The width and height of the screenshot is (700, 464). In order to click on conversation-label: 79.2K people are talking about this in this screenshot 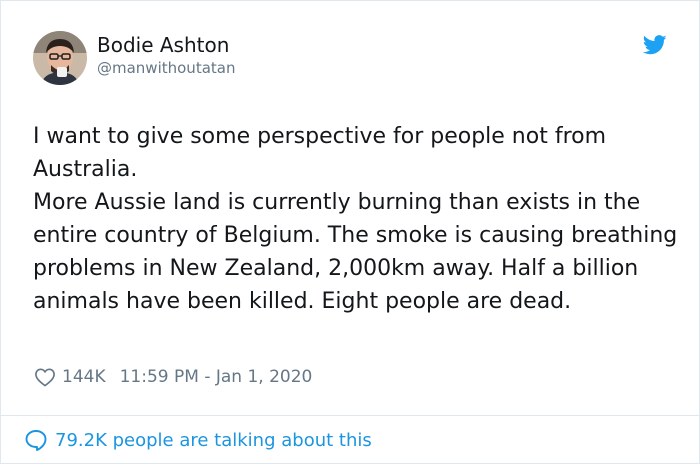, I will do `click(213, 440)`.